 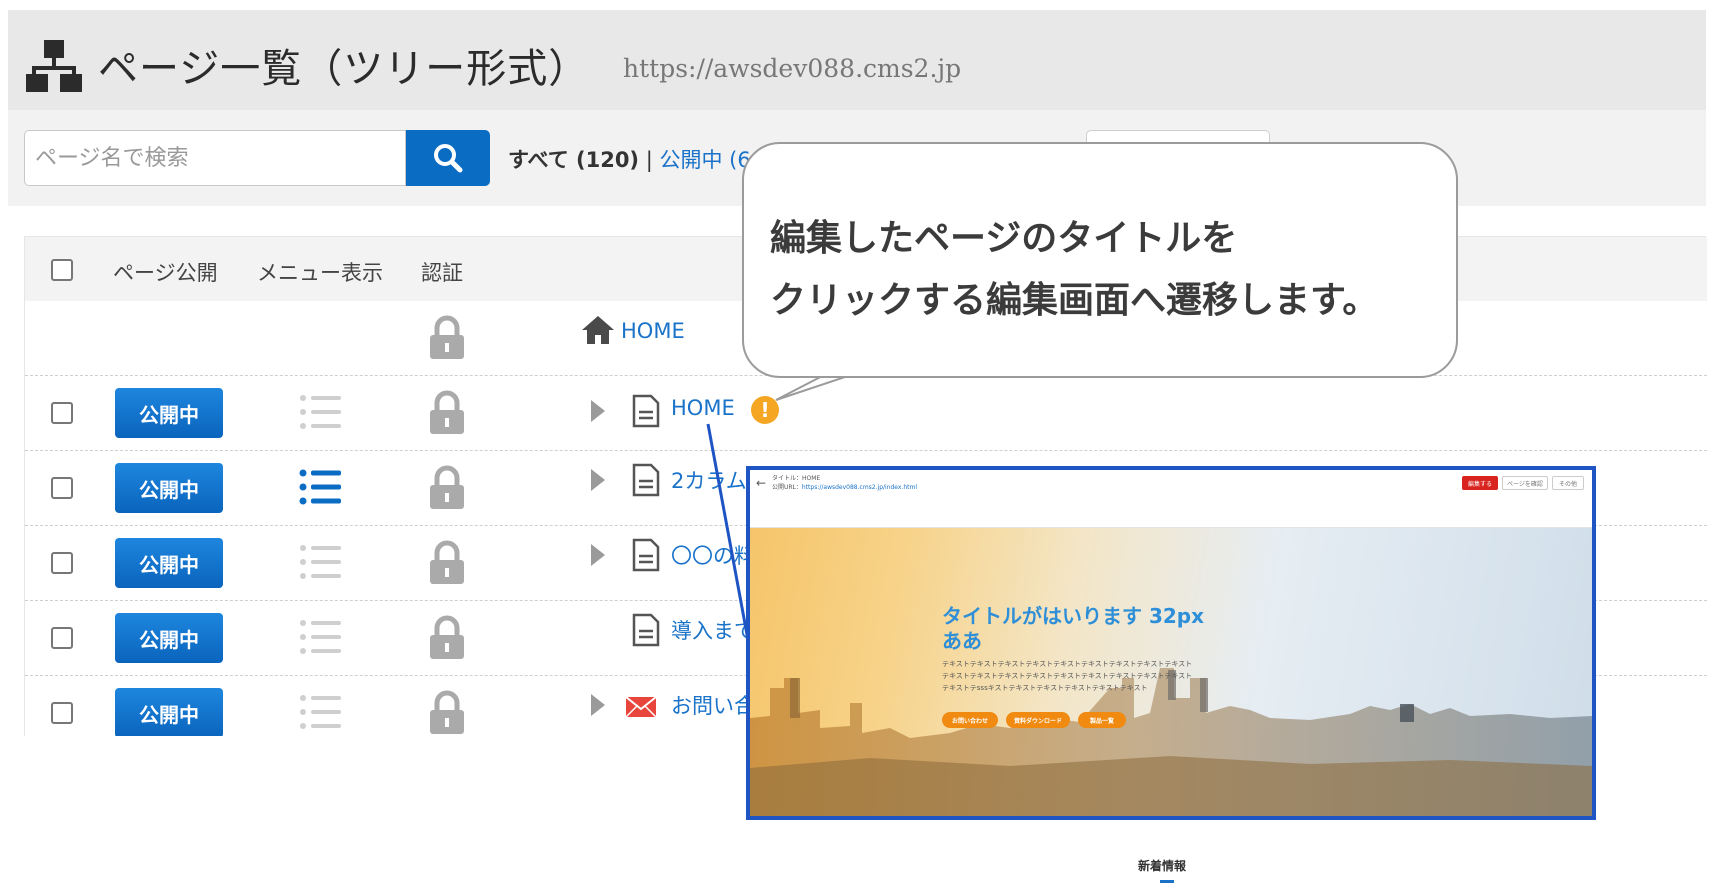 I want to click on preview-meta-title: タイトル：HOME, so click(x=796, y=478).